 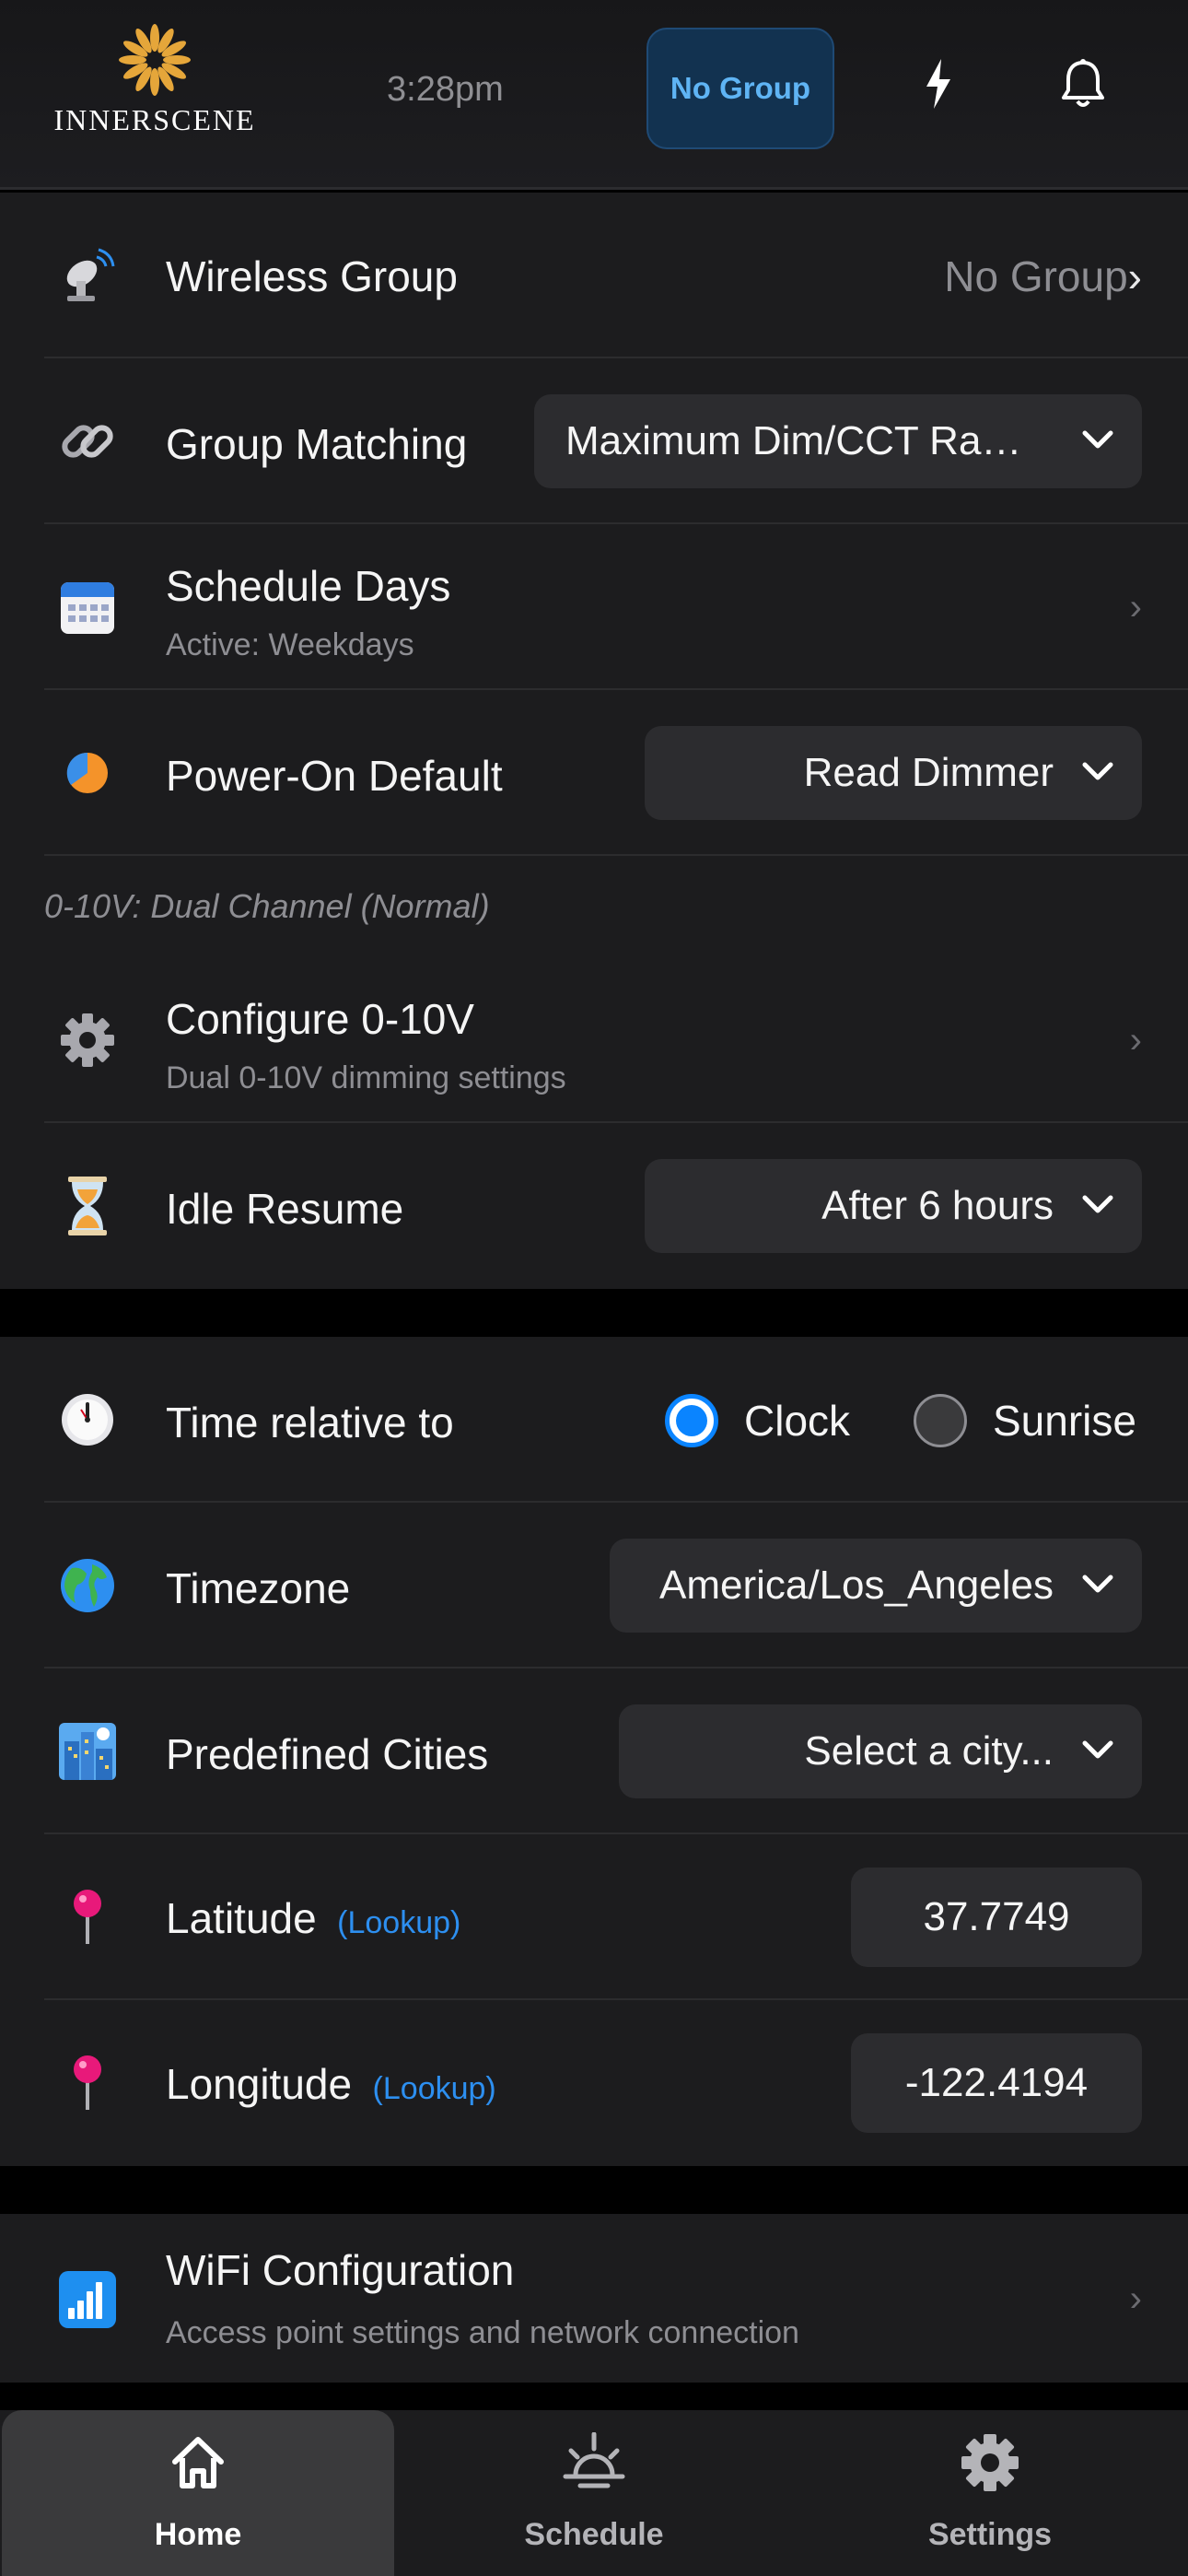 I want to click on hourglass-icon, so click(x=87, y=1206).